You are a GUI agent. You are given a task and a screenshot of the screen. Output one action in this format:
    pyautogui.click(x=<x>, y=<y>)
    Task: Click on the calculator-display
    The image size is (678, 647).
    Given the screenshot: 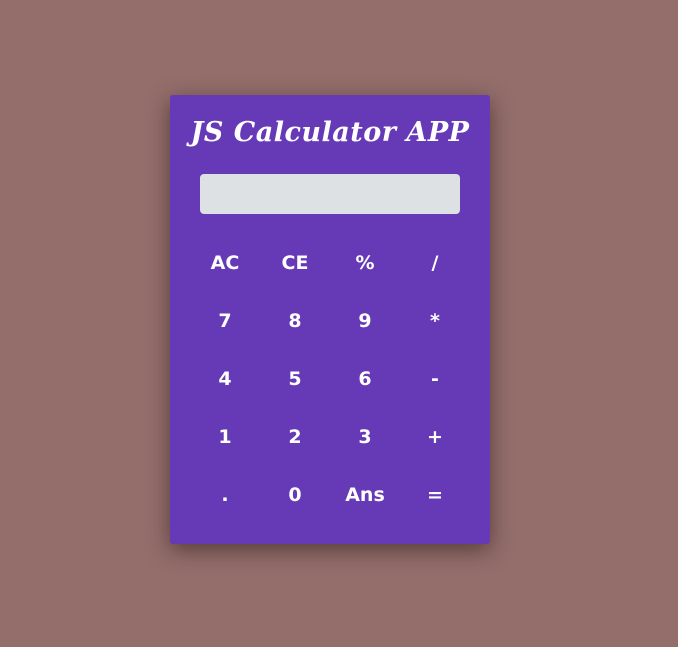 What is the action you would take?
    pyautogui.click(x=330, y=194)
    